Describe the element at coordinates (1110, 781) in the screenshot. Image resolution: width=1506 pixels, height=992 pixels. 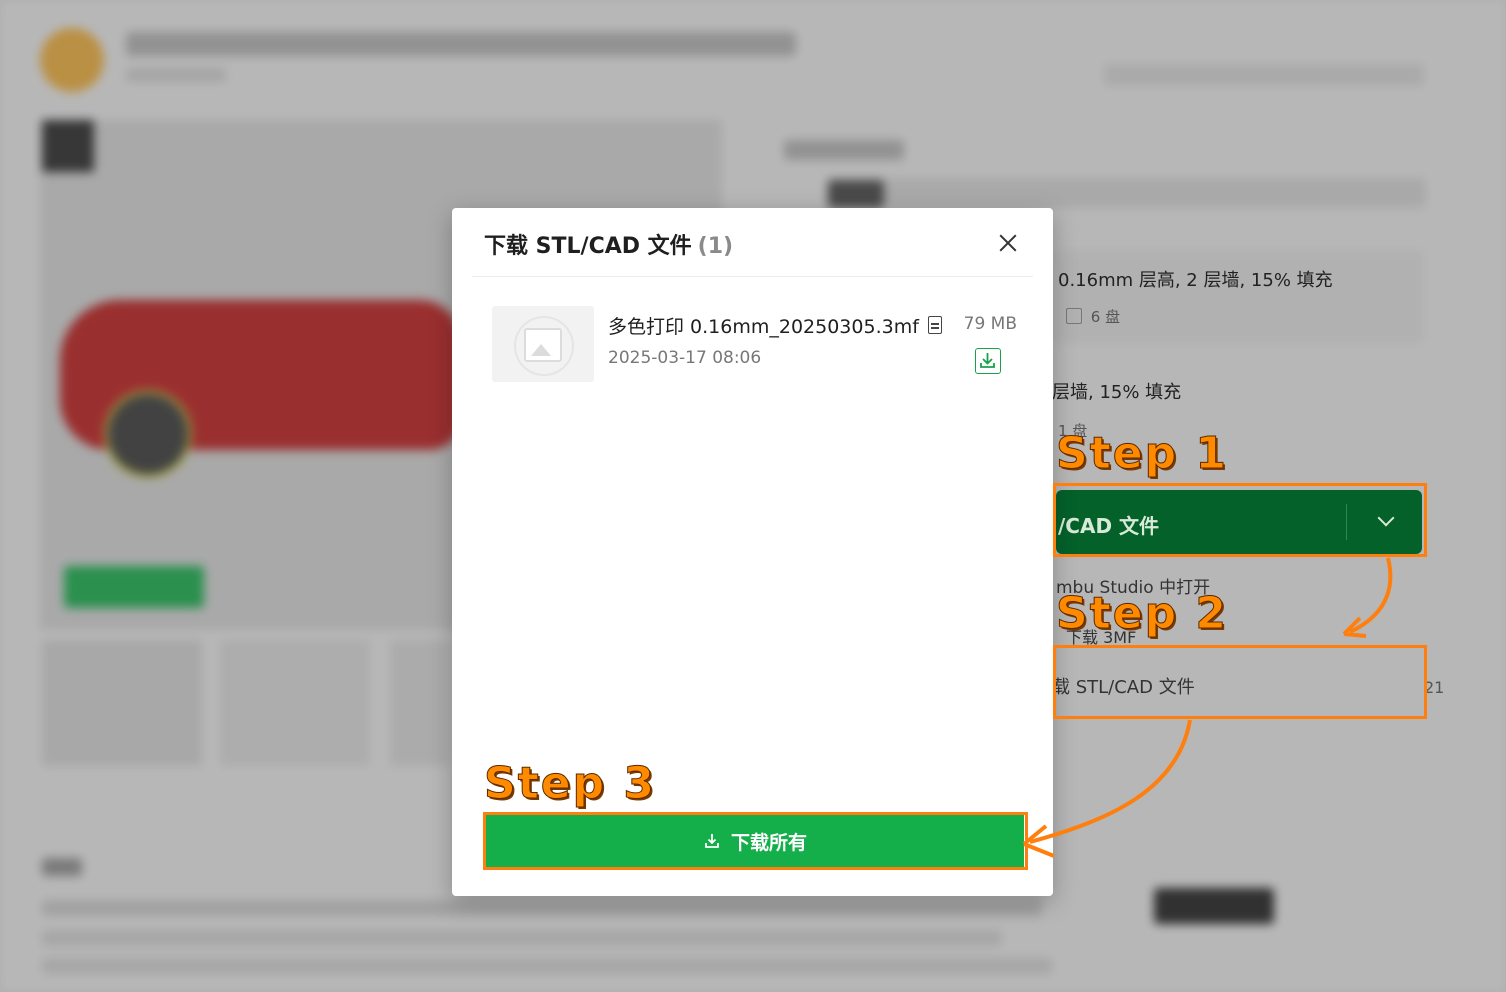
I see `arrow-step2-to-step3` at that location.